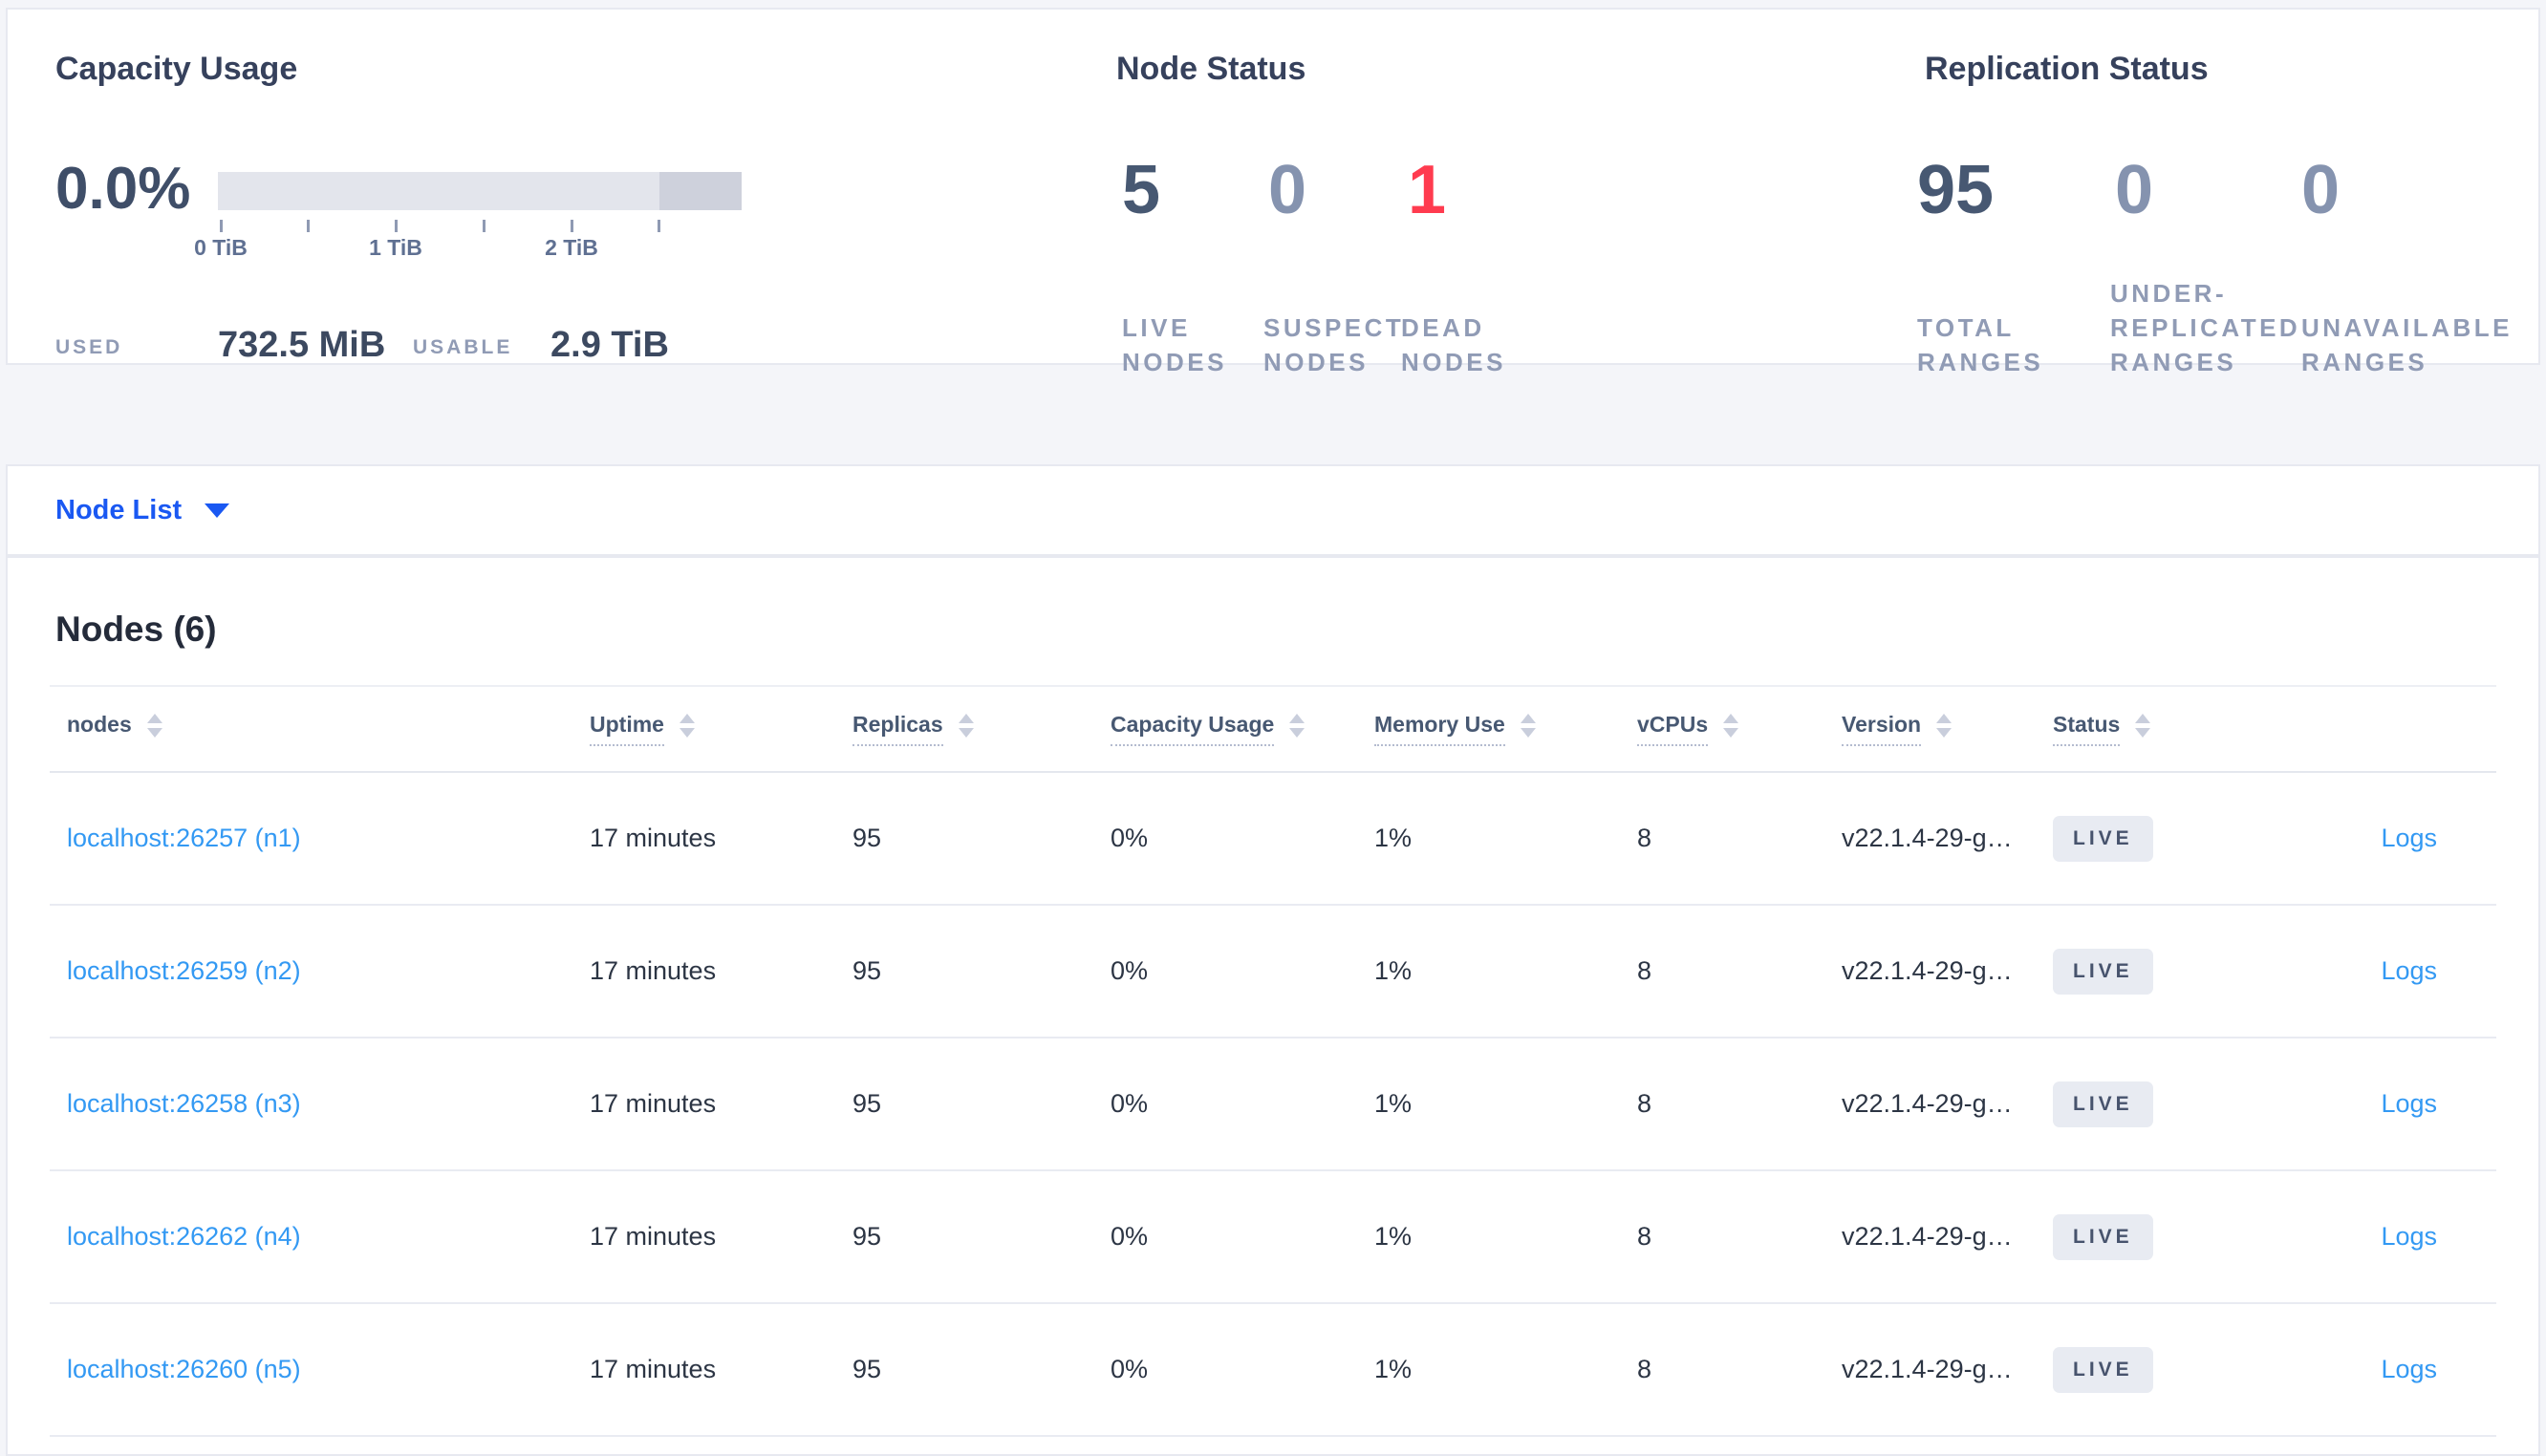 This screenshot has height=1456, width=2546. What do you see at coordinates (184, 838) in the screenshot?
I see `node-address-link: localhost:26257 (n1)` at bounding box center [184, 838].